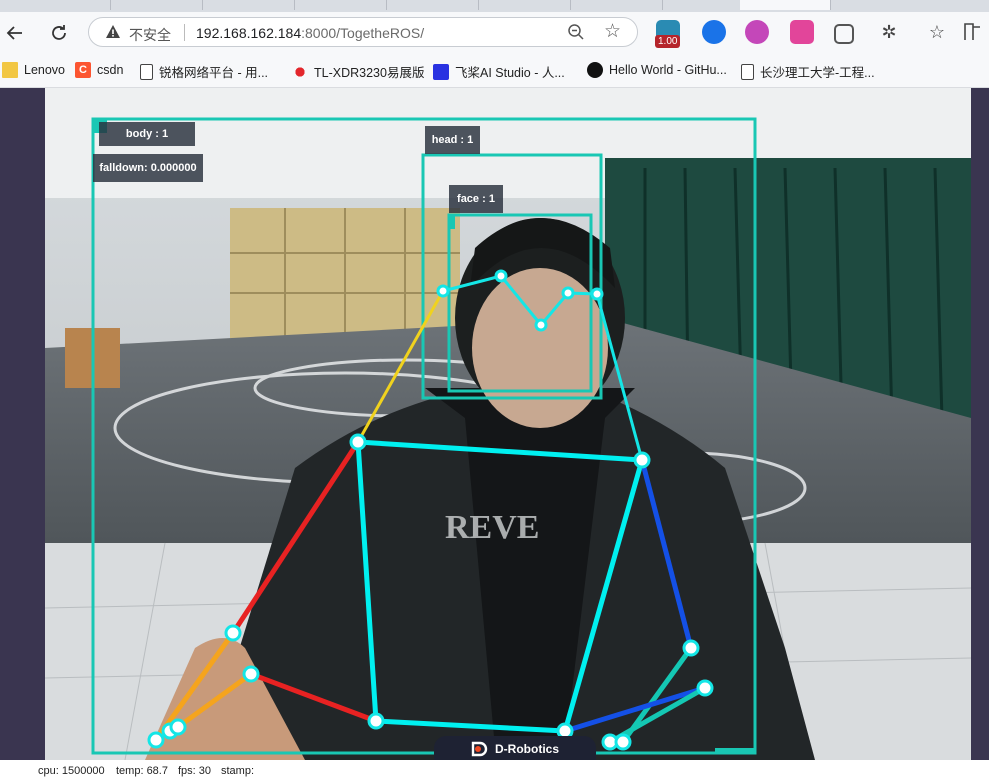 The width and height of the screenshot is (989, 782). Describe the element at coordinates (735, 751) in the screenshot. I see `body-bbox-corner` at that location.